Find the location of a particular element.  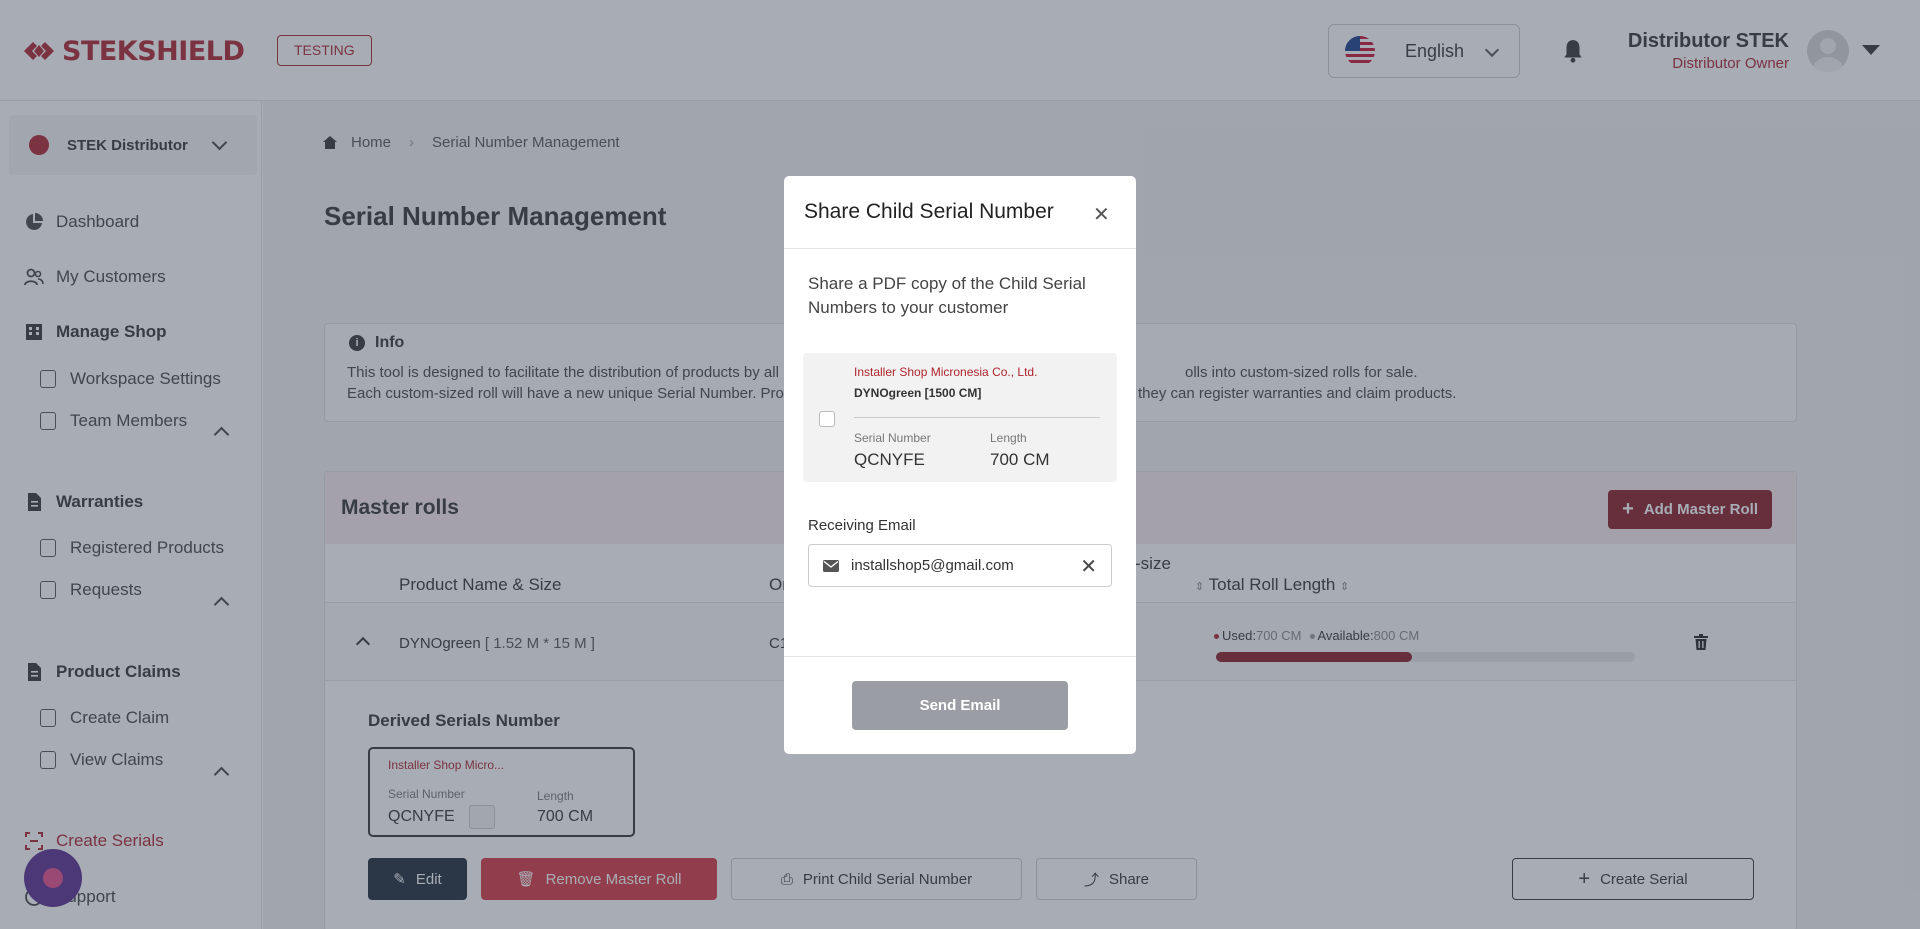

email-field: installshop5@gmail.com ✕ is located at coordinates (960, 565).